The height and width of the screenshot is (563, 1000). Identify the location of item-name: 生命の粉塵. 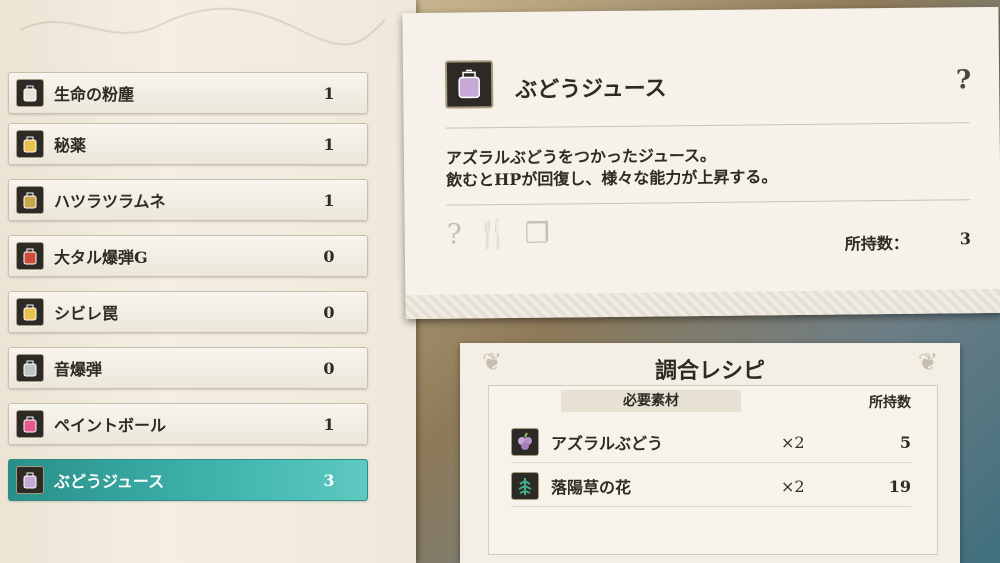
(94, 94).